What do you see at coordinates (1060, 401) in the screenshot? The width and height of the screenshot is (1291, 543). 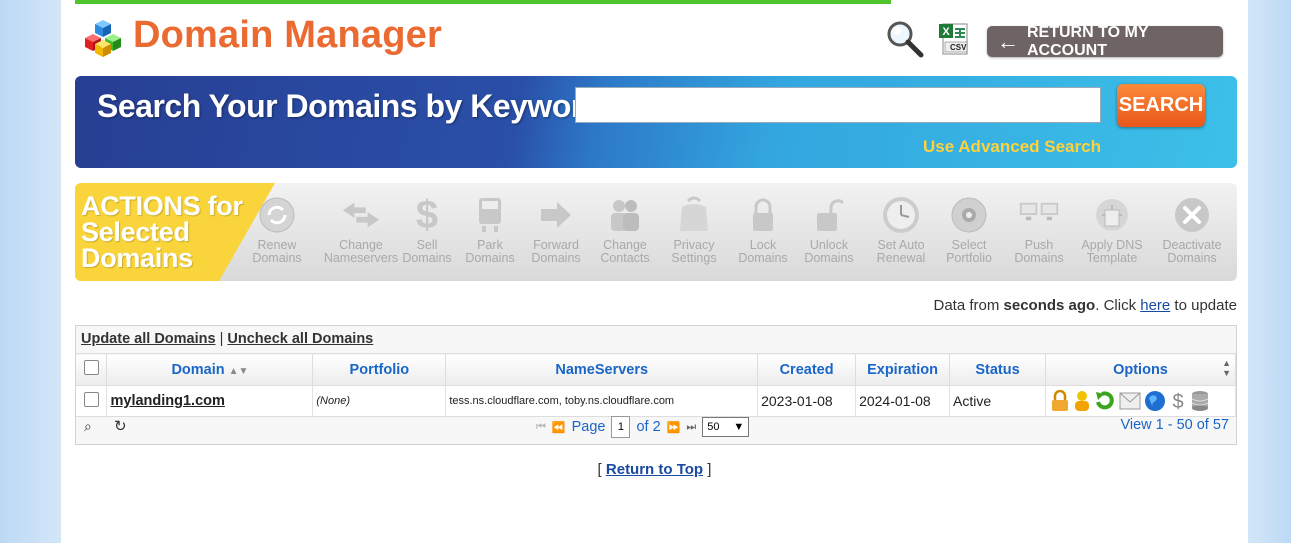 I see `lock-status-icon` at bounding box center [1060, 401].